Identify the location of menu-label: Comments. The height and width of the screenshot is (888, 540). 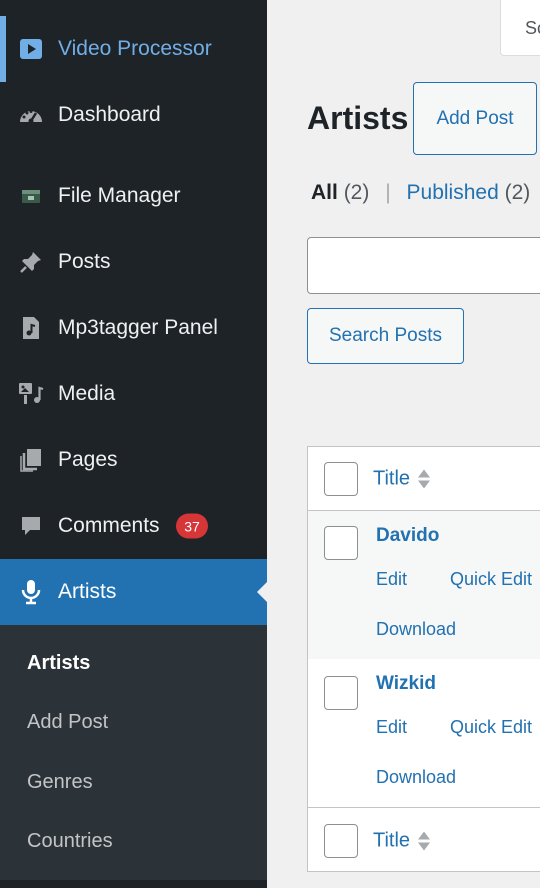
(109, 525).